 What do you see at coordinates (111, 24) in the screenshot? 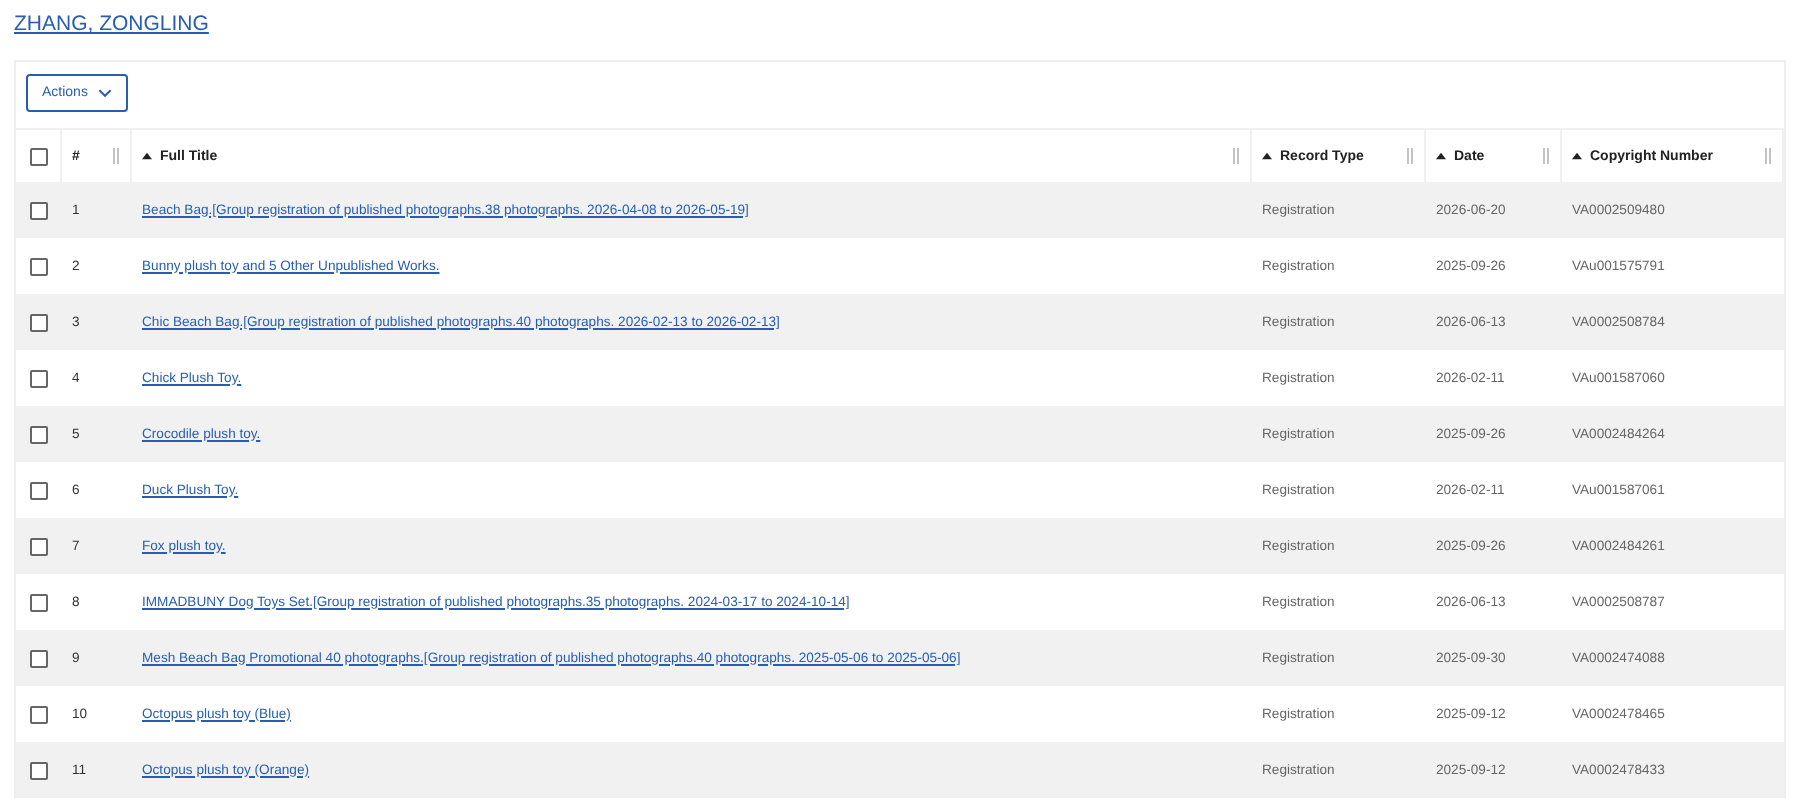
I see `owner-name-link: ZHANG, ZONGLING` at bounding box center [111, 24].